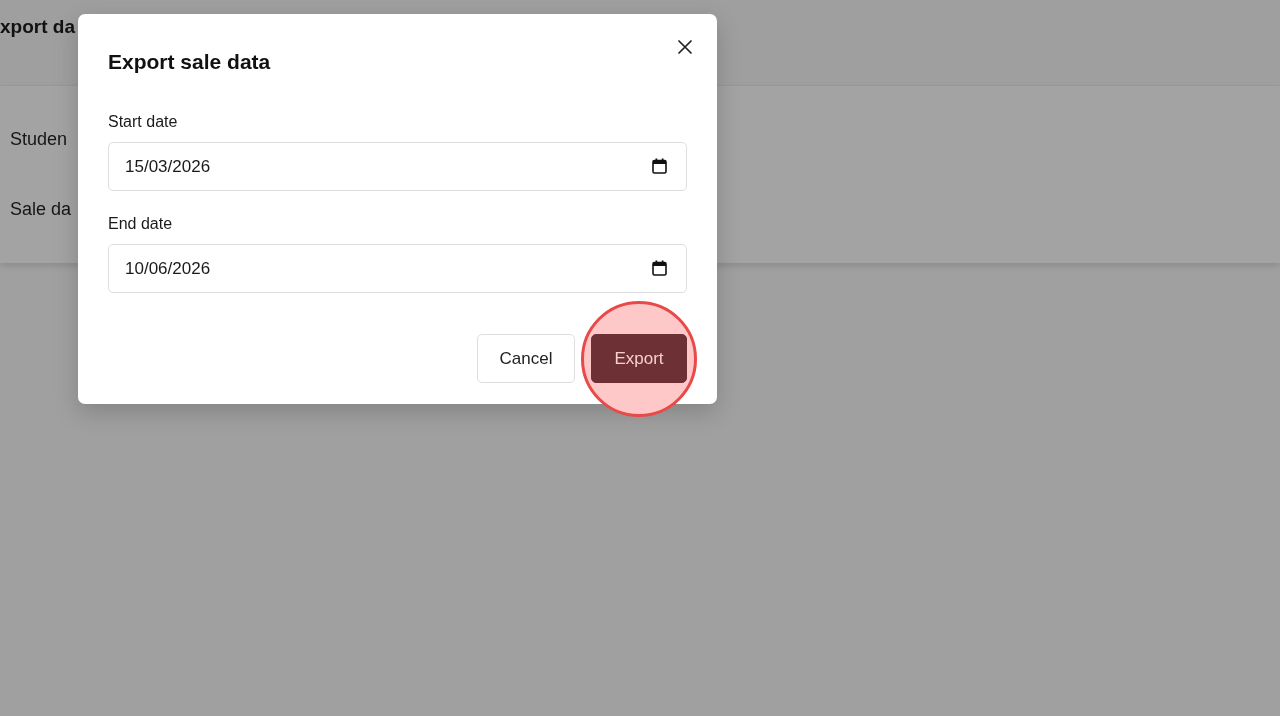 This screenshot has height=716, width=1280. What do you see at coordinates (189, 62) in the screenshot?
I see `dialog-title: Export sale data` at bounding box center [189, 62].